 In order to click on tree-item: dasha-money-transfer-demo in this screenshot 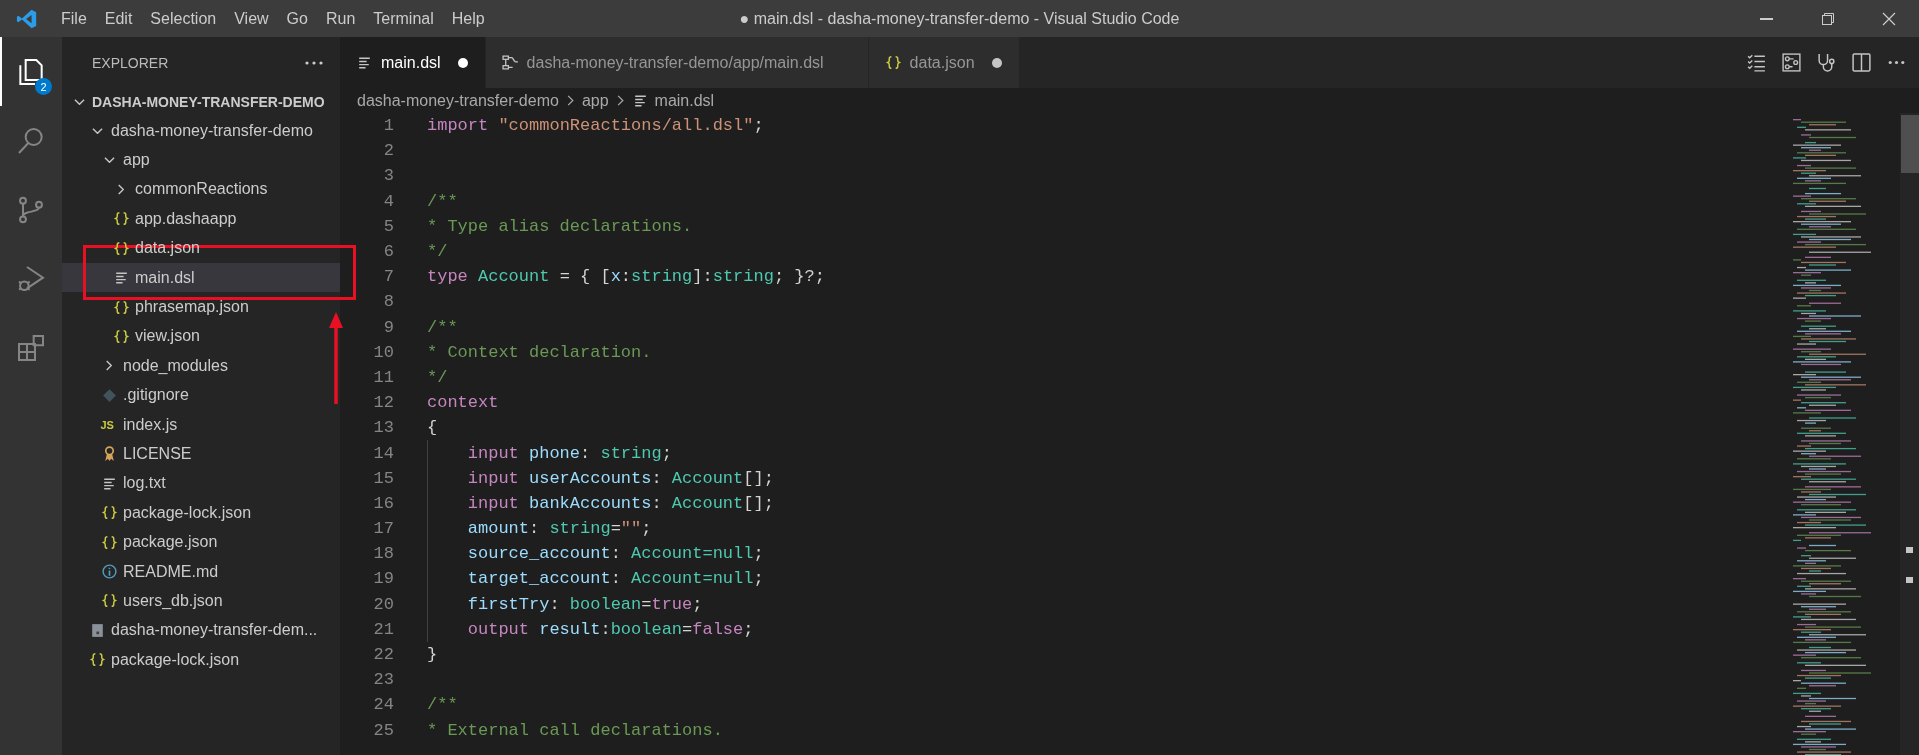, I will do `click(201, 131)`.